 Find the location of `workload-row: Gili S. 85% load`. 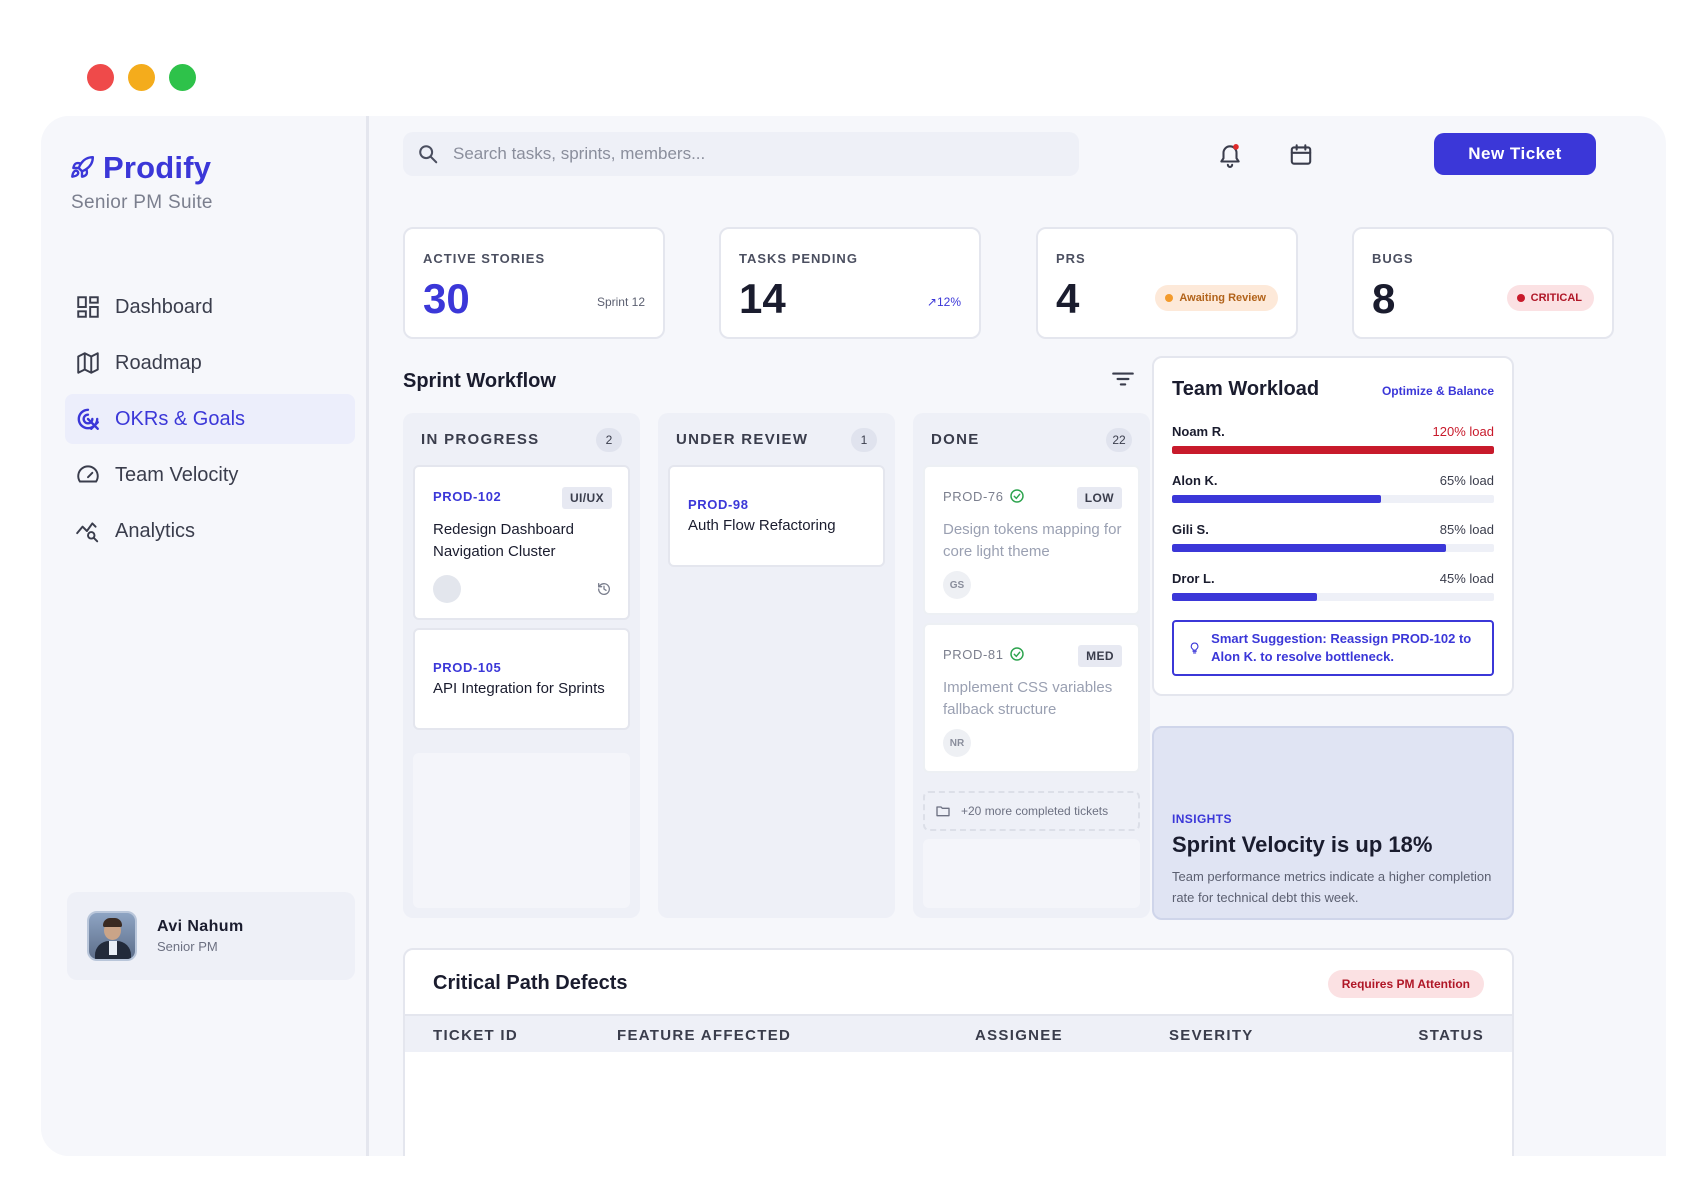

workload-row: Gili S. 85% load is located at coordinates (1333, 542).